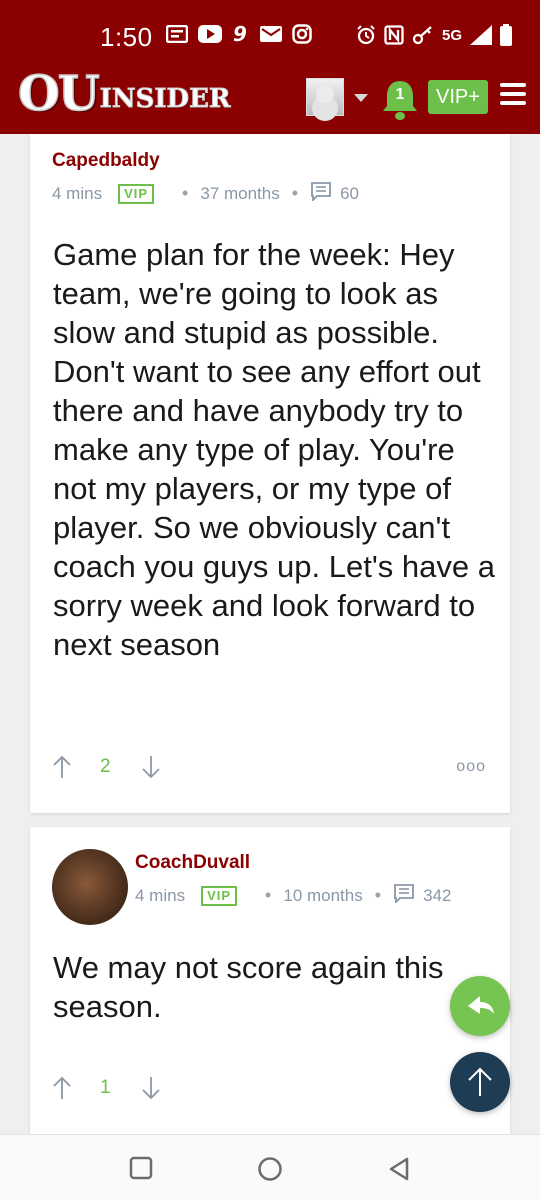 The width and height of the screenshot is (540, 1200). I want to click on logo-ou-text: OU, so click(58, 94).